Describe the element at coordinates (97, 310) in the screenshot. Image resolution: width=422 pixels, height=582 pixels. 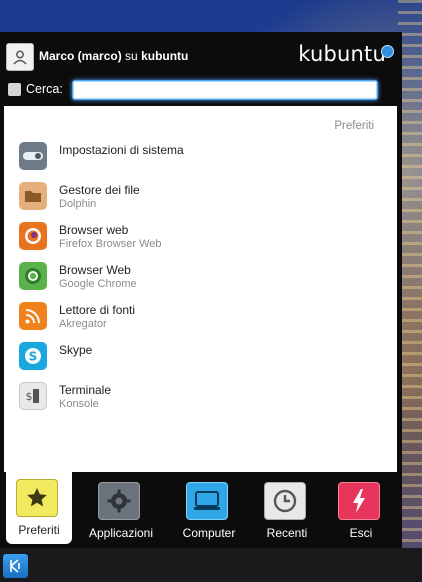
I see `favorite-item-title: Lettore di fonti` at that location.